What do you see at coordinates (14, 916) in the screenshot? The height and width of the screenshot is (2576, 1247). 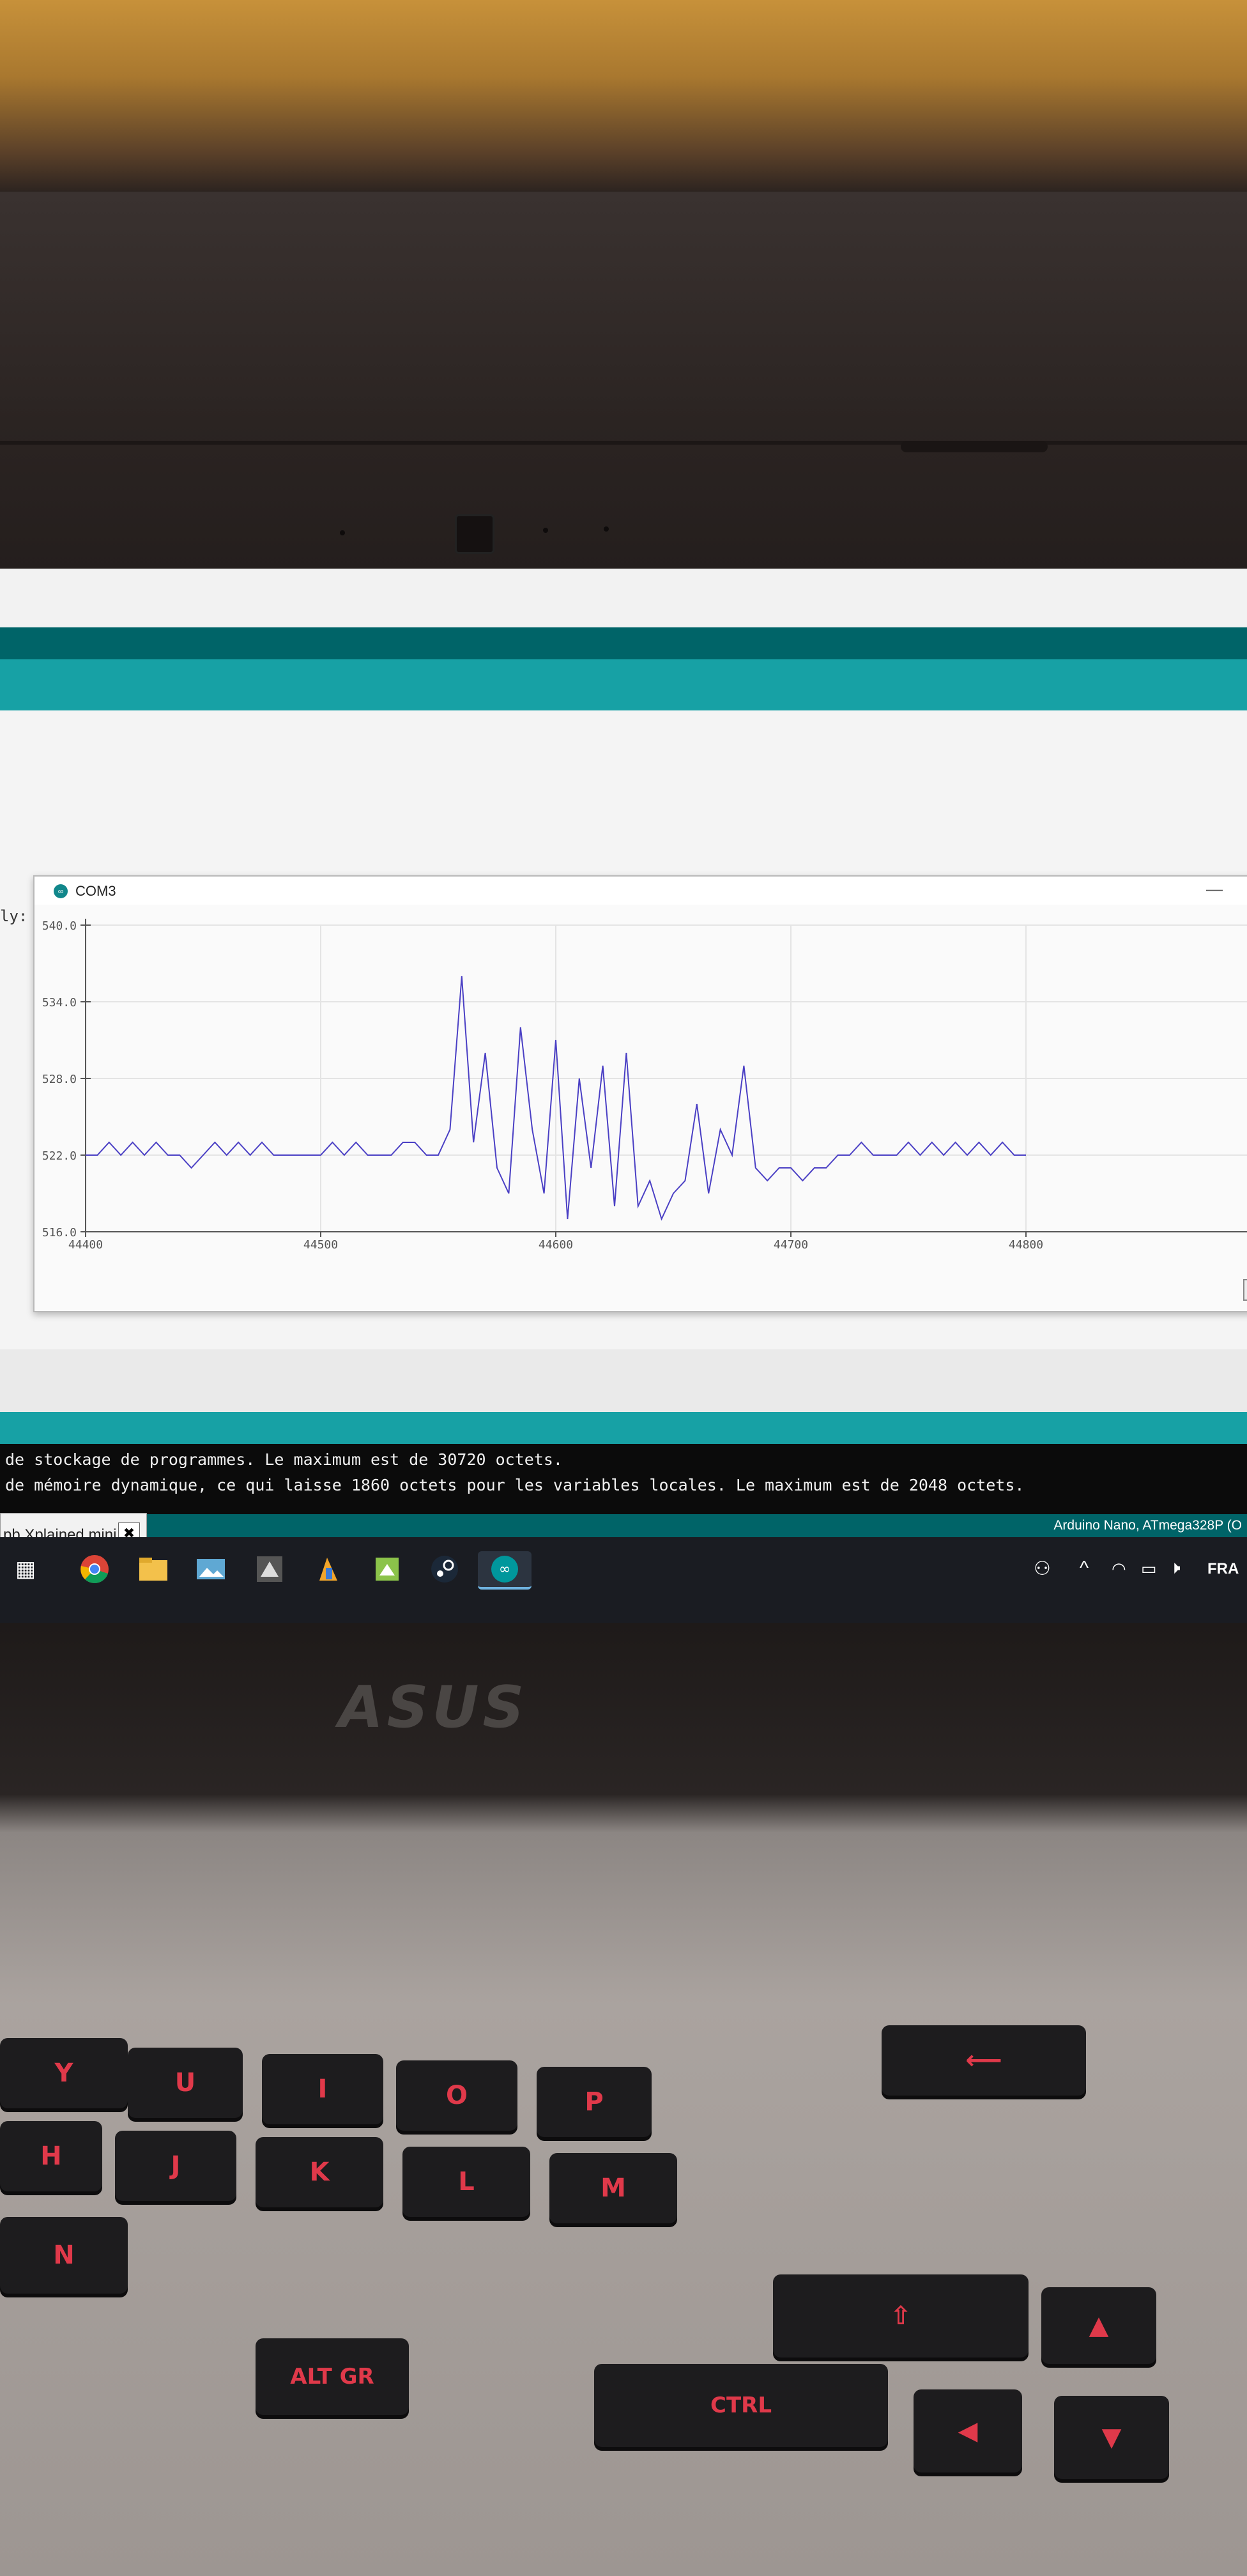 I see `editor-text-fragment: ly:` at bounding box center [14, 916].